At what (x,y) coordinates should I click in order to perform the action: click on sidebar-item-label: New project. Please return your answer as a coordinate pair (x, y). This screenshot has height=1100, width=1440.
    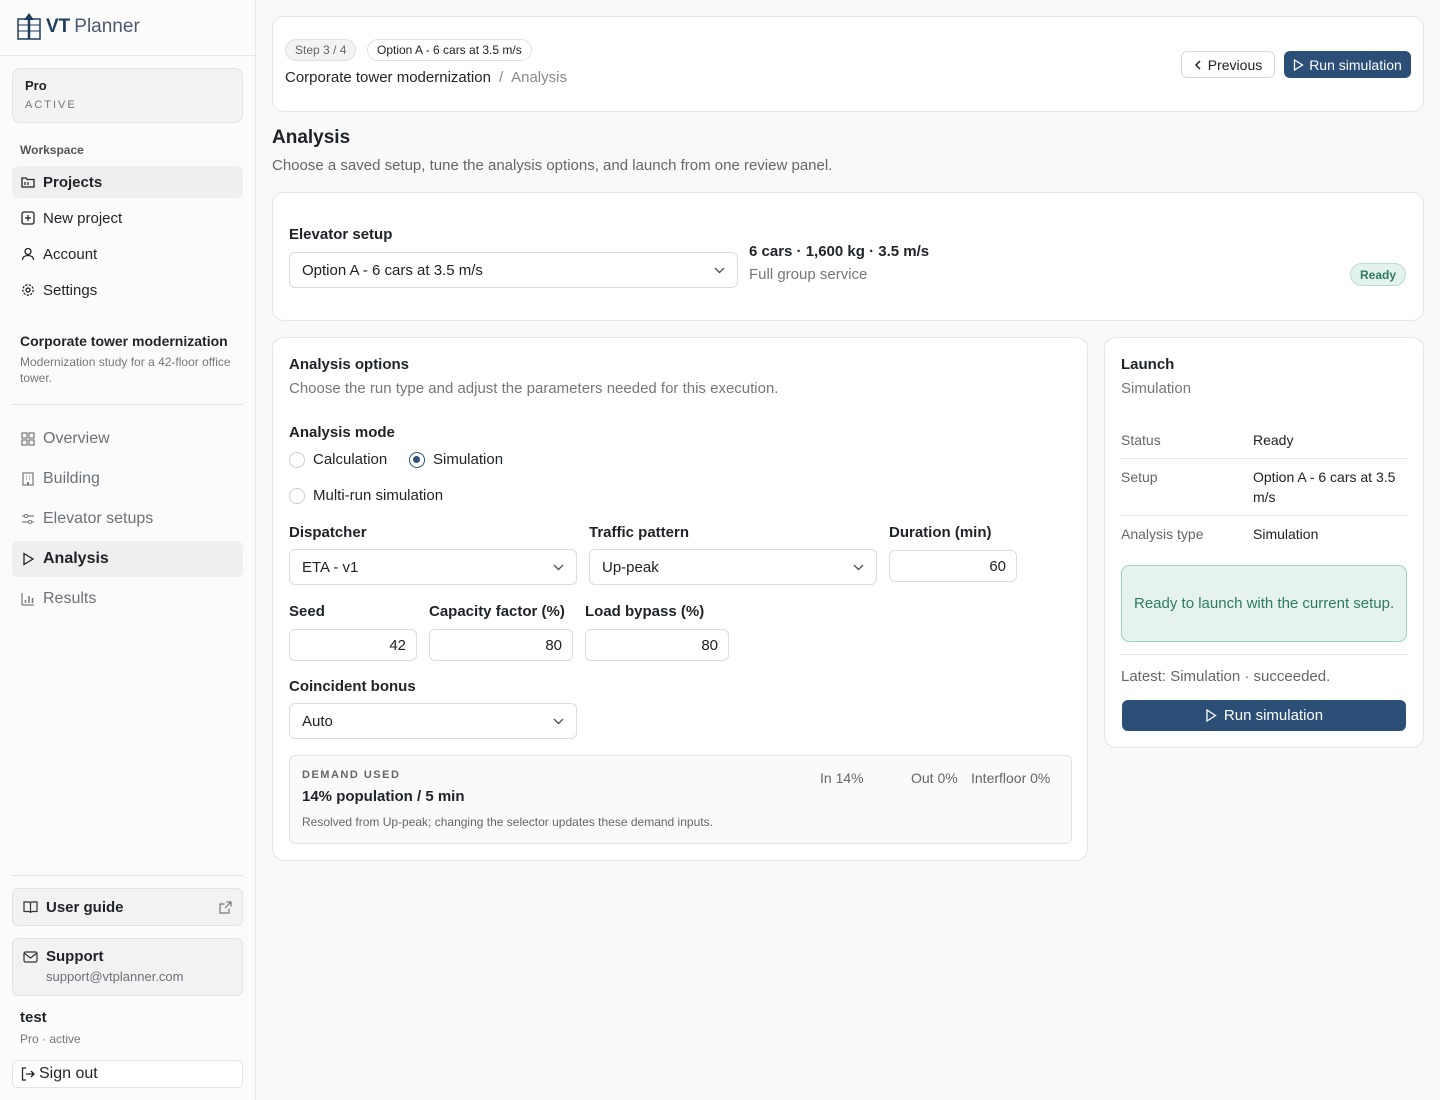
    Looking at the image, I should click on (83, 218).